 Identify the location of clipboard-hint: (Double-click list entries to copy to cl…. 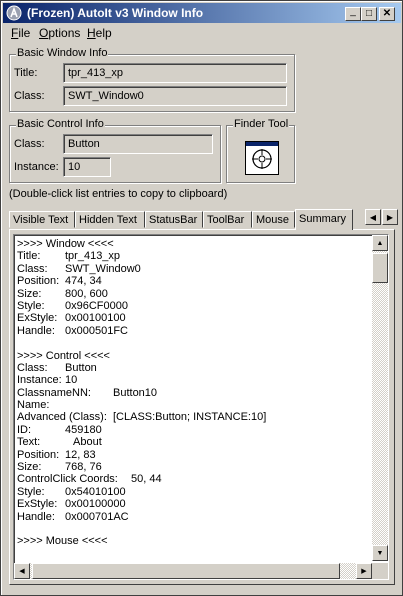
(118, 194).